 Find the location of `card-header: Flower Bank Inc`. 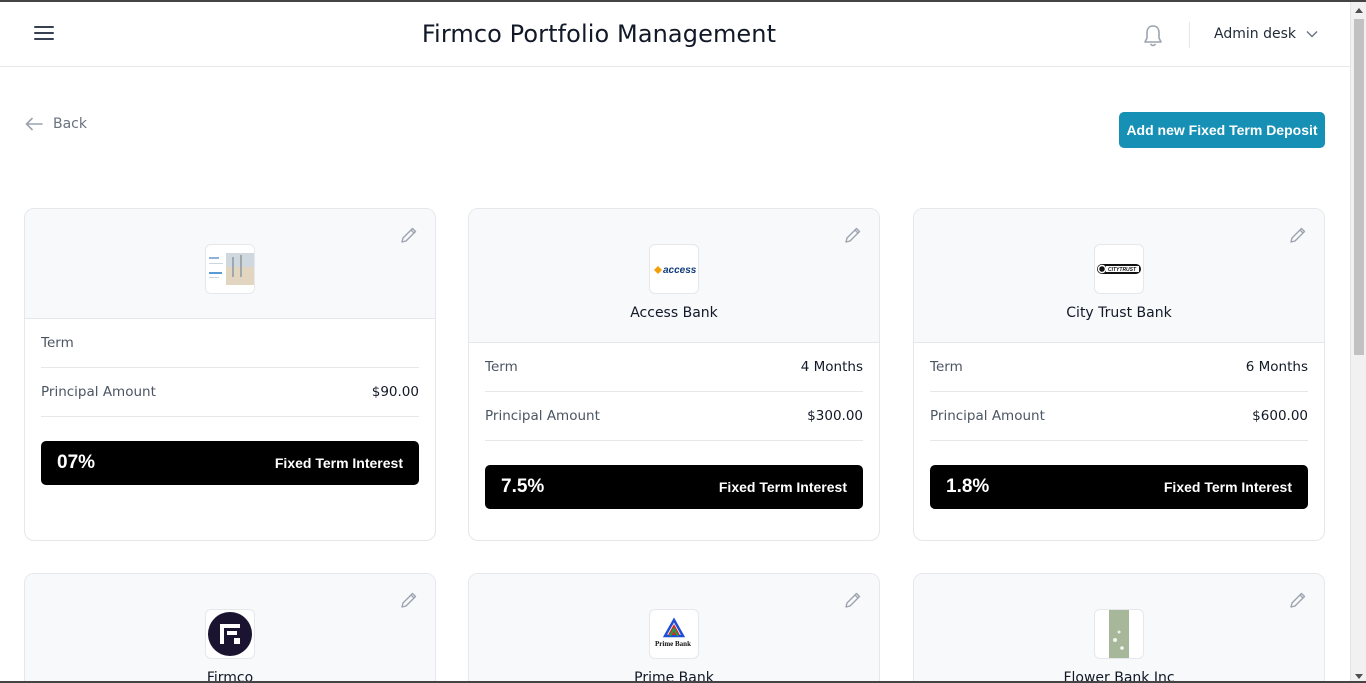

card-header: Flower Bank Inc is located at coordinates (1119, 628).